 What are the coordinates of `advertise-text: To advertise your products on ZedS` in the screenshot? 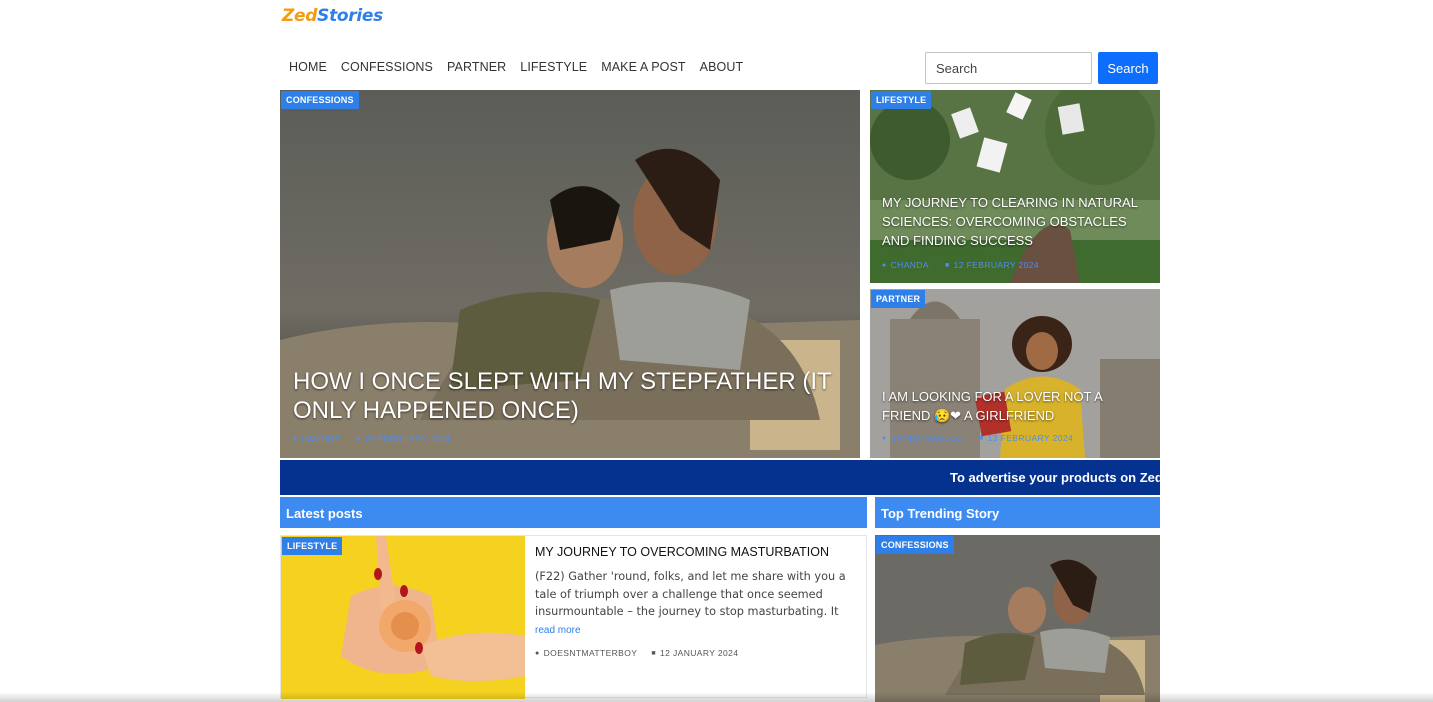 It's located at (1055, 477).